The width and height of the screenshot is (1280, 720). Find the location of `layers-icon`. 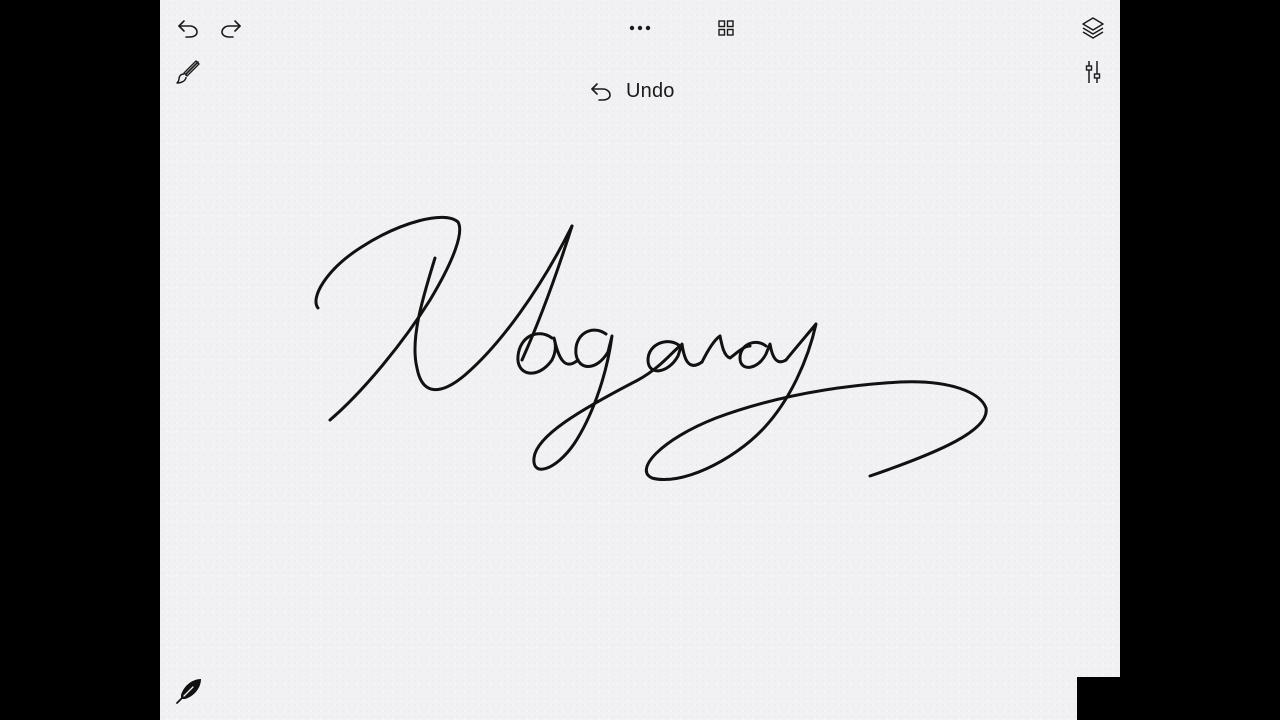

layers-icon is located at coordinates (1093, 28).